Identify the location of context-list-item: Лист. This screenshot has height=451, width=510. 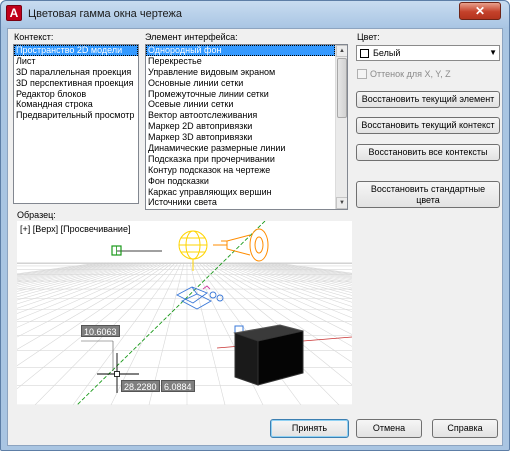
(76, 61).